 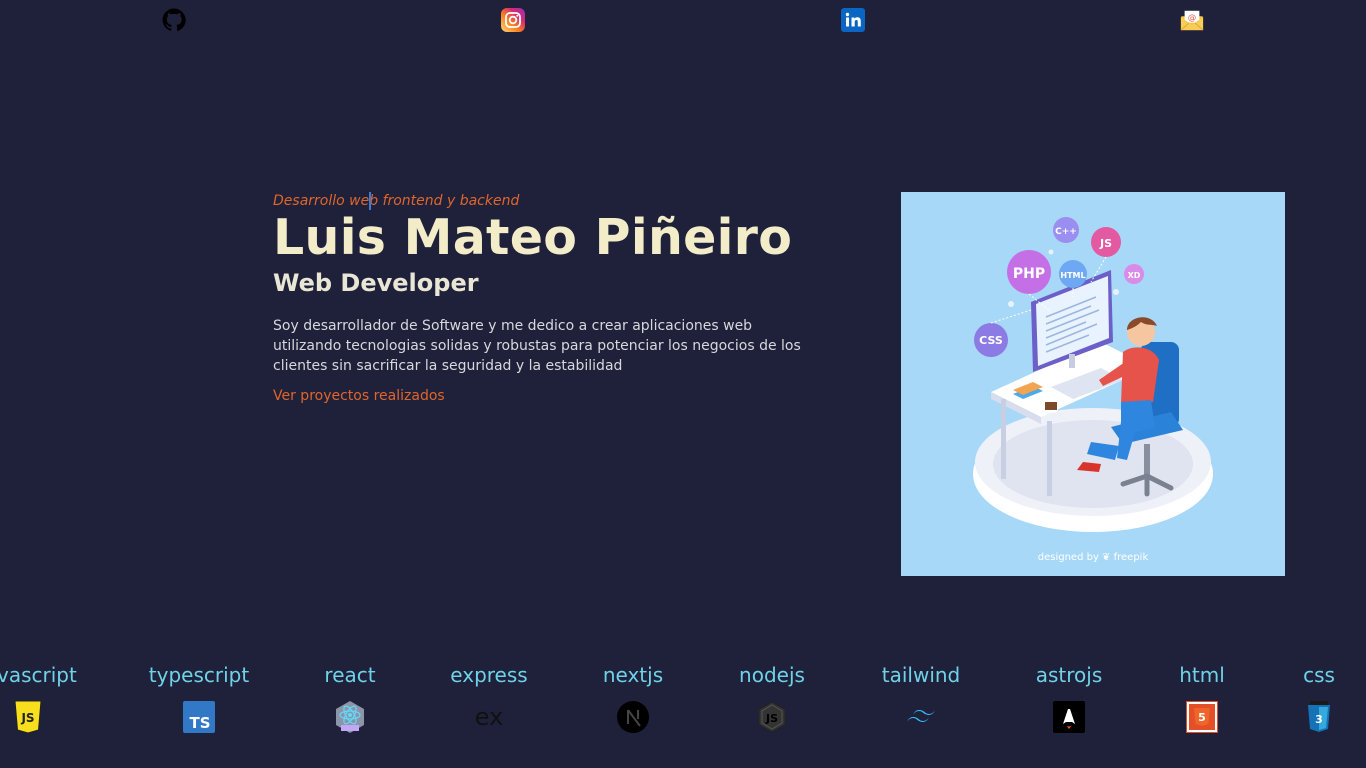 I want to click on tech-item-nodejs: nodejs JS, so click(x=772, y=697).